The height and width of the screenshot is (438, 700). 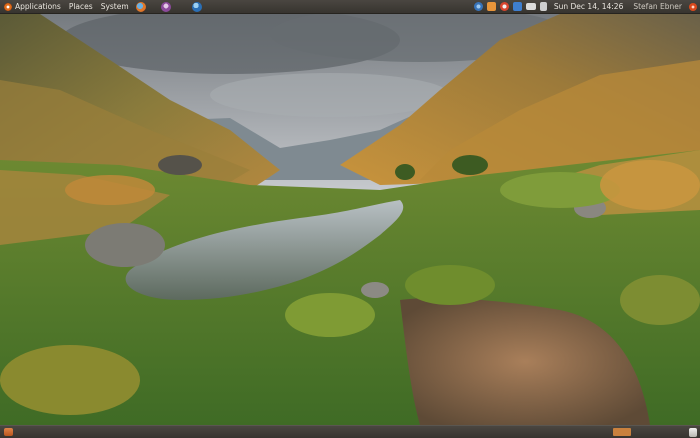 What do you see at coordinates (165, 6) in the screenshot?
I see `messenger-icon` at bounding box center [165, 6].